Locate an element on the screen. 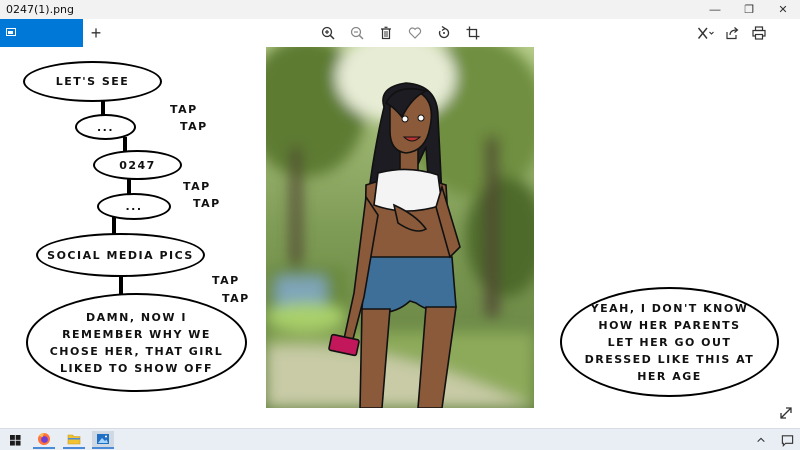  share-button is located at coordinates (732, 33).